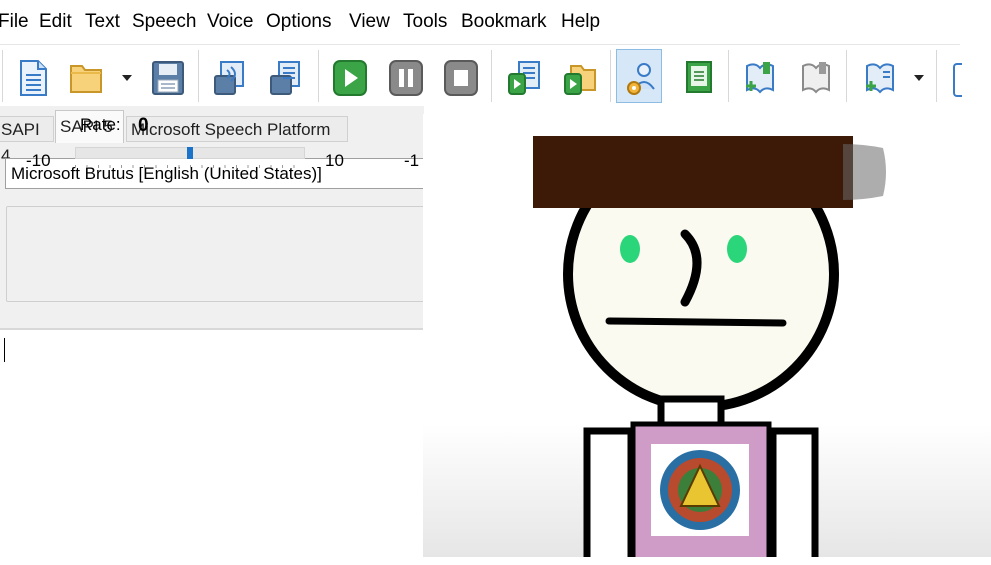  I want to click on menu-speech: Speech, so click(164, 22).